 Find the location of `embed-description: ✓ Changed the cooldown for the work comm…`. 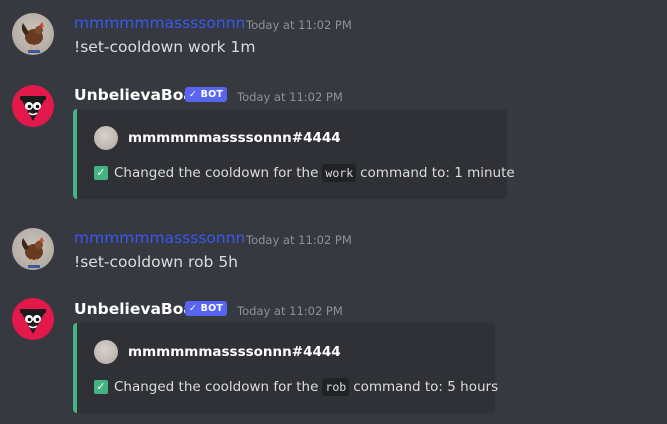

embed-description: ✓ Changed the cooldown for the work comm… is located at coordinates (304, 173).